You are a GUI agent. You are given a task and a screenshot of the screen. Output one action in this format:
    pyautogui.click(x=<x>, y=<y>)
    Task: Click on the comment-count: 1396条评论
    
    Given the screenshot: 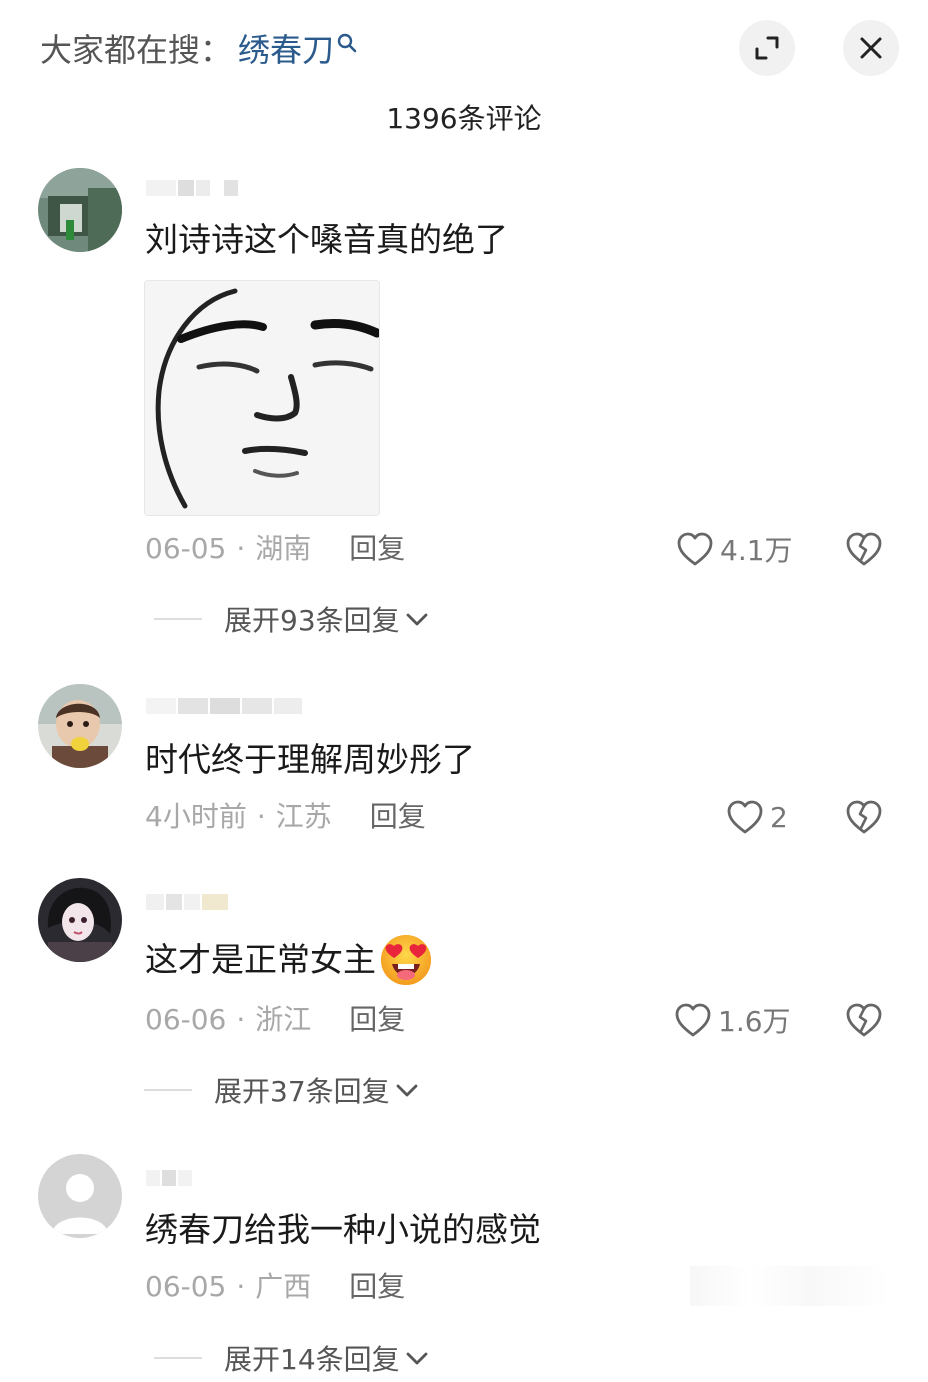 What is the action you would take?
    pyautogui.click(x=464, y=118)
    